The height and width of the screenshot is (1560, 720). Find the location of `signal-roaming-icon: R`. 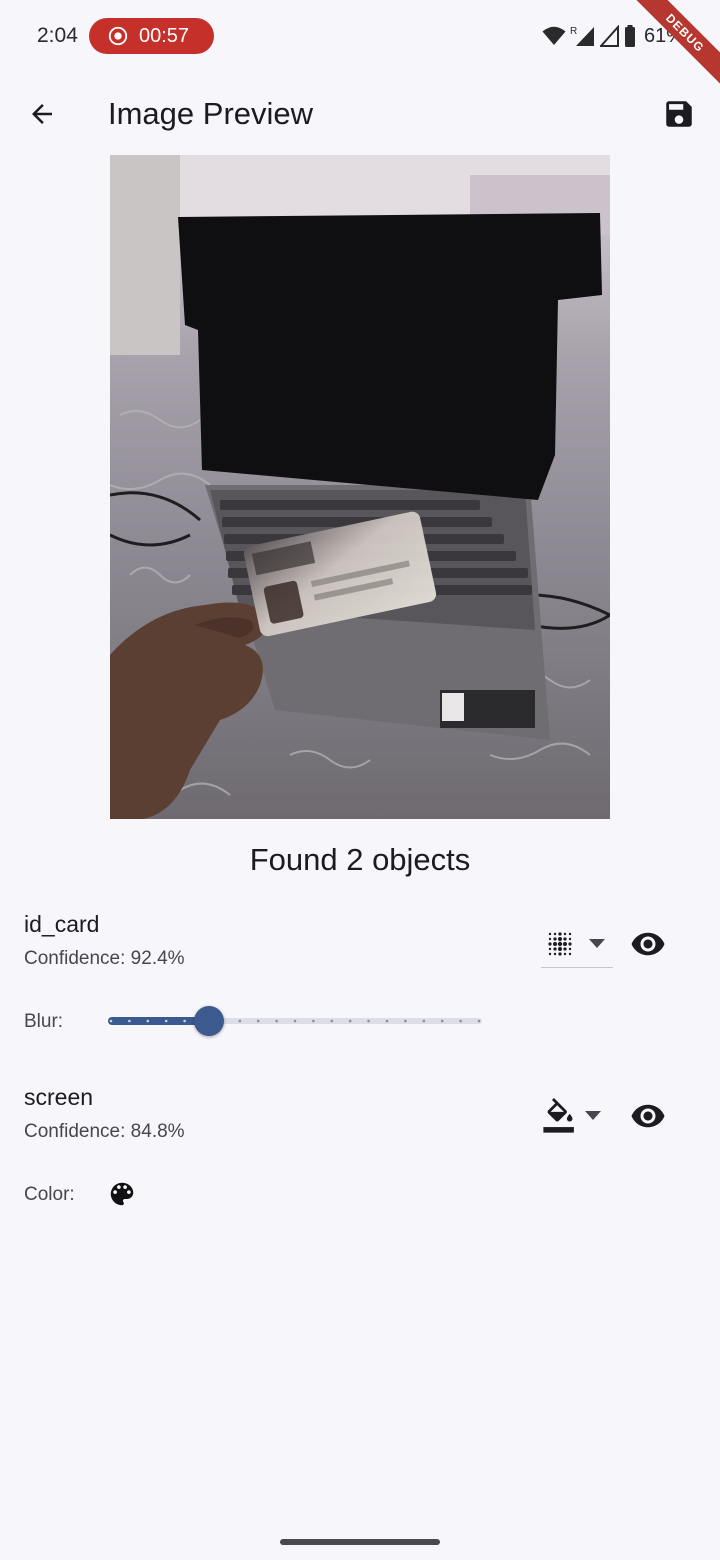

signal-roaming-icon: R is located at coordinates (582, 36).